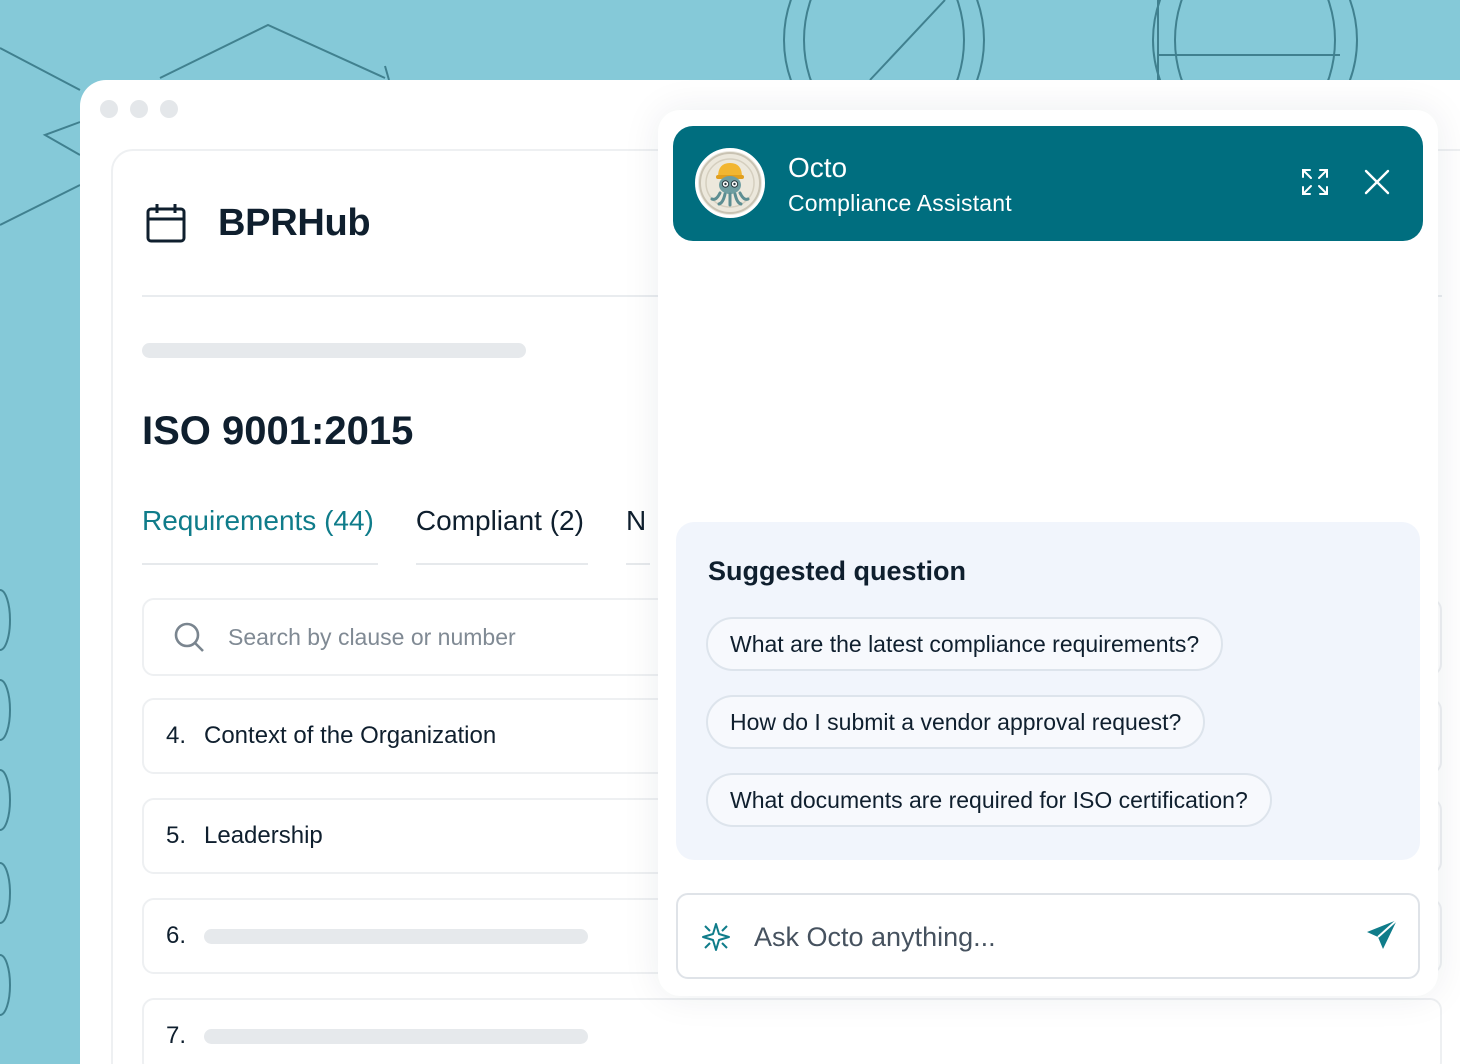 Image resolution: width=1460 pixels, height=1064 pixels. Describe the element at coordinates (372, 636) in the screenshot. I see `search-placeholder: Search by clause or number` at that location.